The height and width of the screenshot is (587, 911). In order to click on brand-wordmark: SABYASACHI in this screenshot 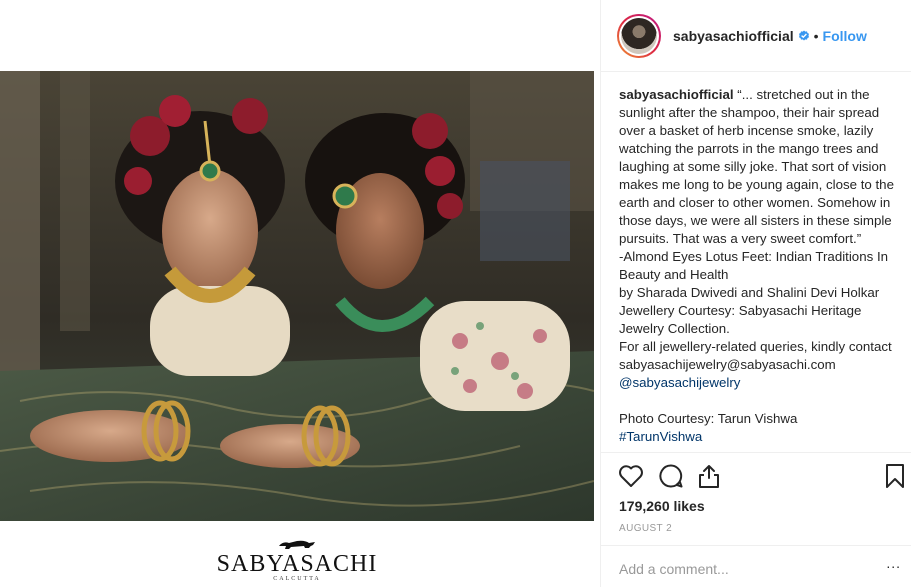, I will do `click(297, 564)`.